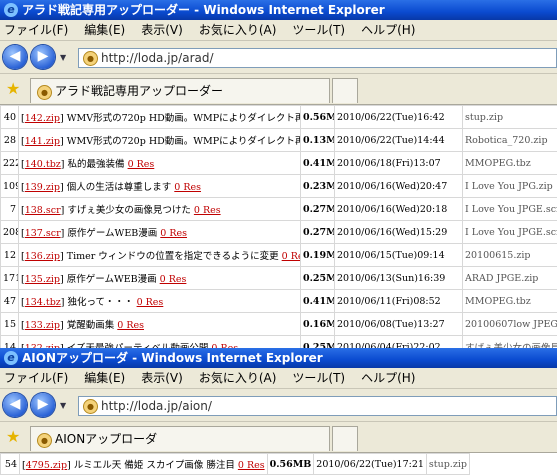 The height and width of the screenshot is (475, 557). Describe the element at coordinates (317, 140) in the screenshot. I see `file-size: 0.13MB` at that location.